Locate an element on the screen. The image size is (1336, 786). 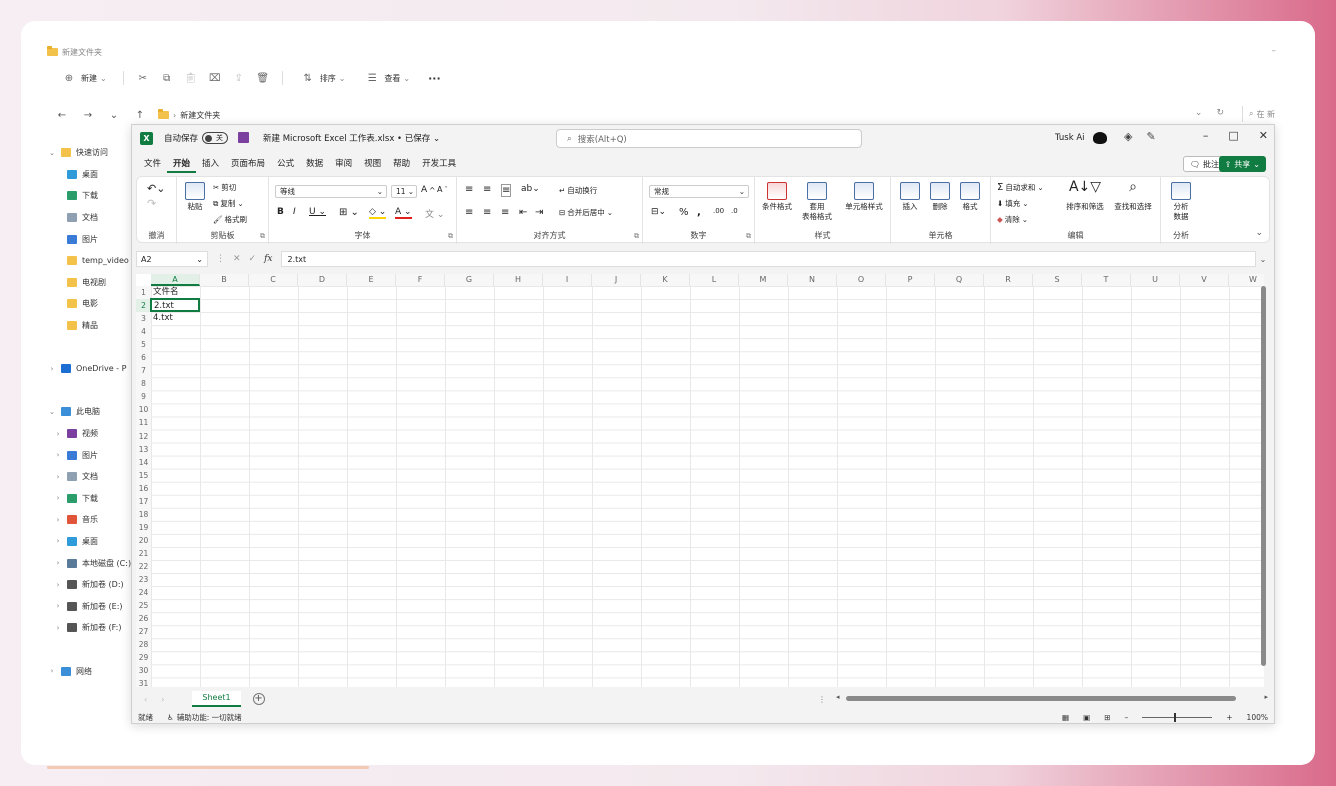
zoom-out-icon: – is located at coordinates (1127, 717).